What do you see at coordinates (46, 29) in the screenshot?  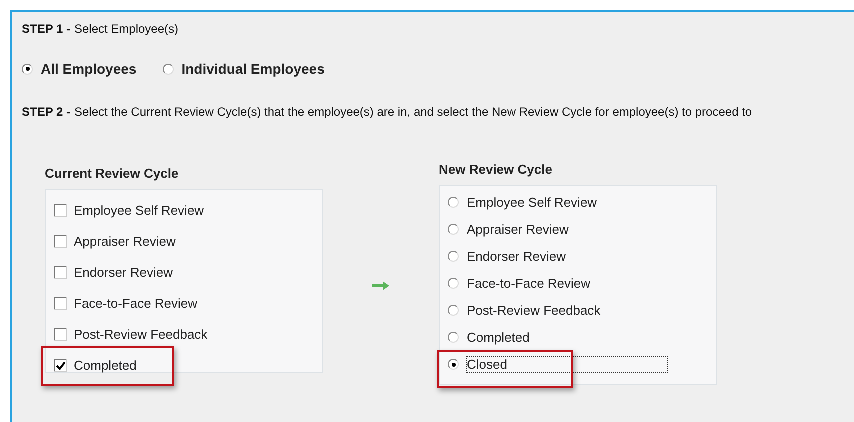 I see `step-label: STEP 1 -` at bounding box center [46, 29].